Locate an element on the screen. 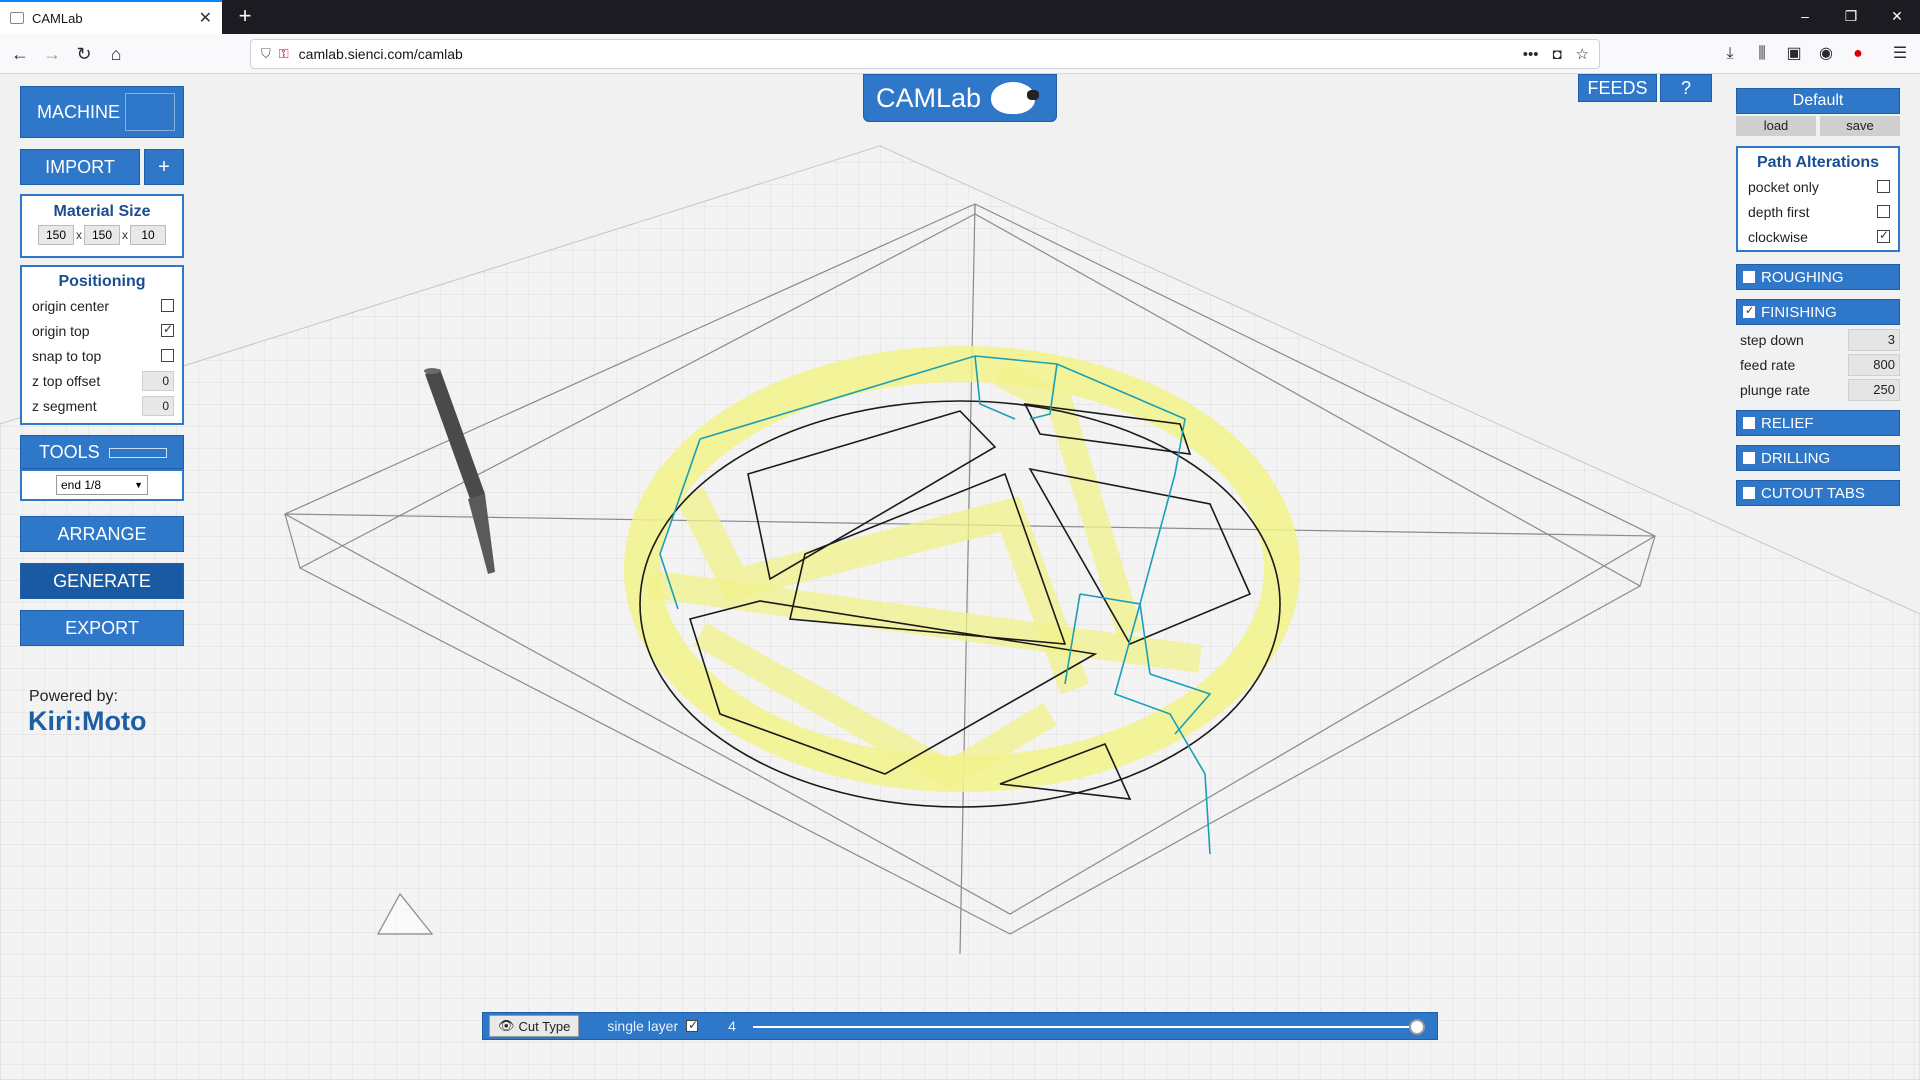  address-bar: ⛉ ⚿ camlab.sienci.com/camlab ••• ◘ ☆ is located at coordinates (925, 54).